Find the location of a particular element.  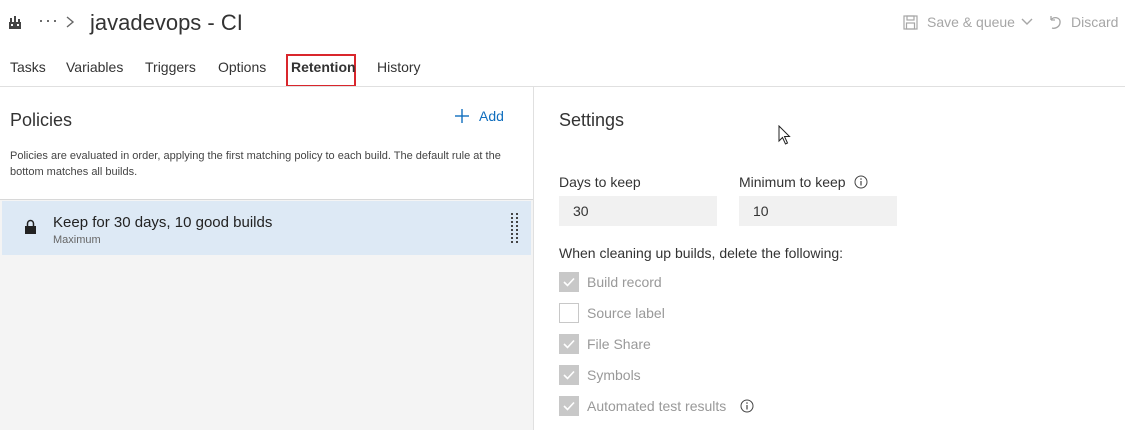

mouse-cursor-icon is located at coordinates (784, 135).